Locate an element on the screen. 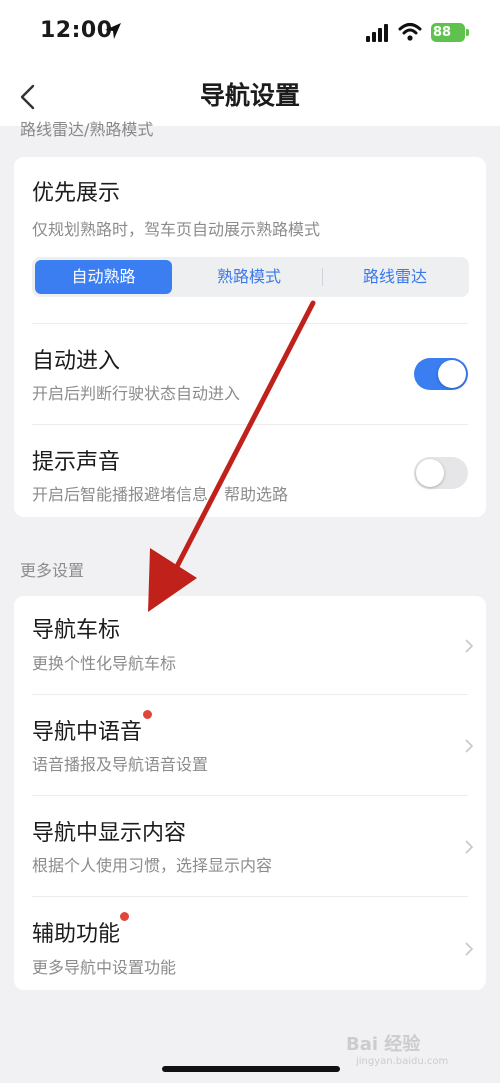 The width and height of the screenshot is (500, 1083). watermark: Bai 经验 is located at coordinates (383, 1044).